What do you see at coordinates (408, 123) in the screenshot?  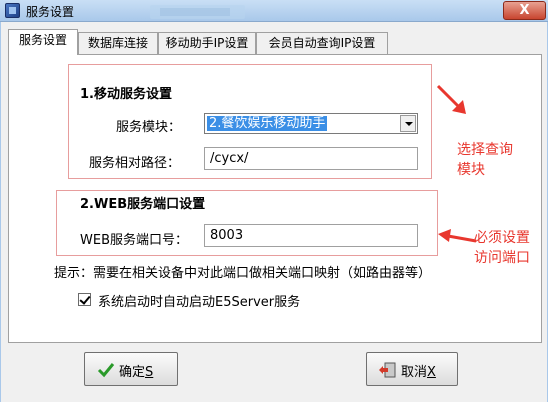 I see `chevron-down-icon` at bounding box center [408, 123].